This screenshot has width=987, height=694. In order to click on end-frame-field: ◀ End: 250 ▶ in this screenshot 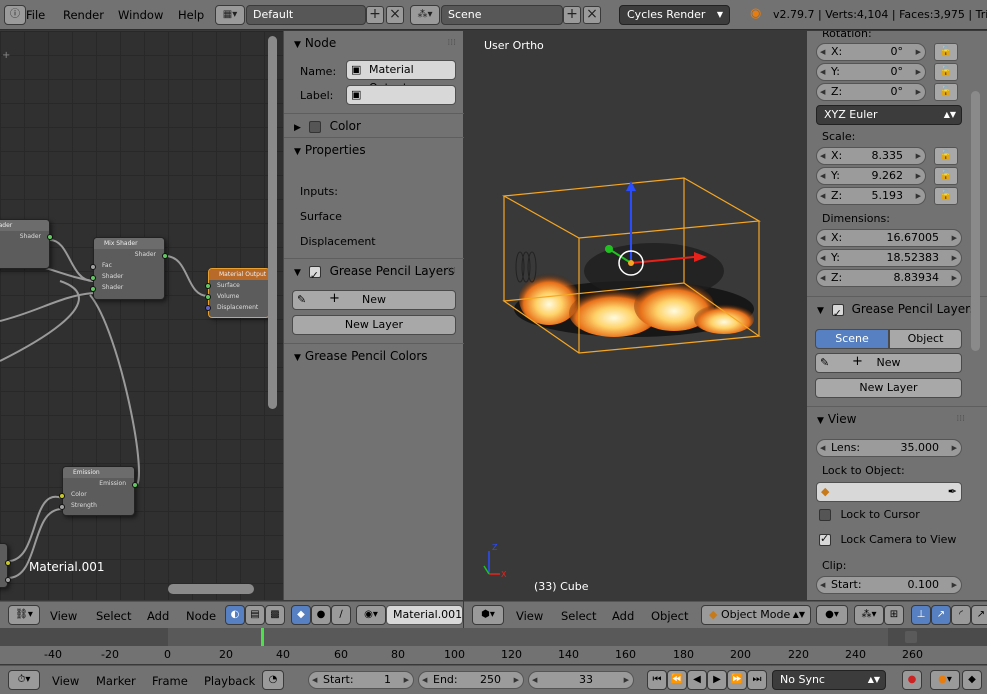, I will do `click(471, 680)`.